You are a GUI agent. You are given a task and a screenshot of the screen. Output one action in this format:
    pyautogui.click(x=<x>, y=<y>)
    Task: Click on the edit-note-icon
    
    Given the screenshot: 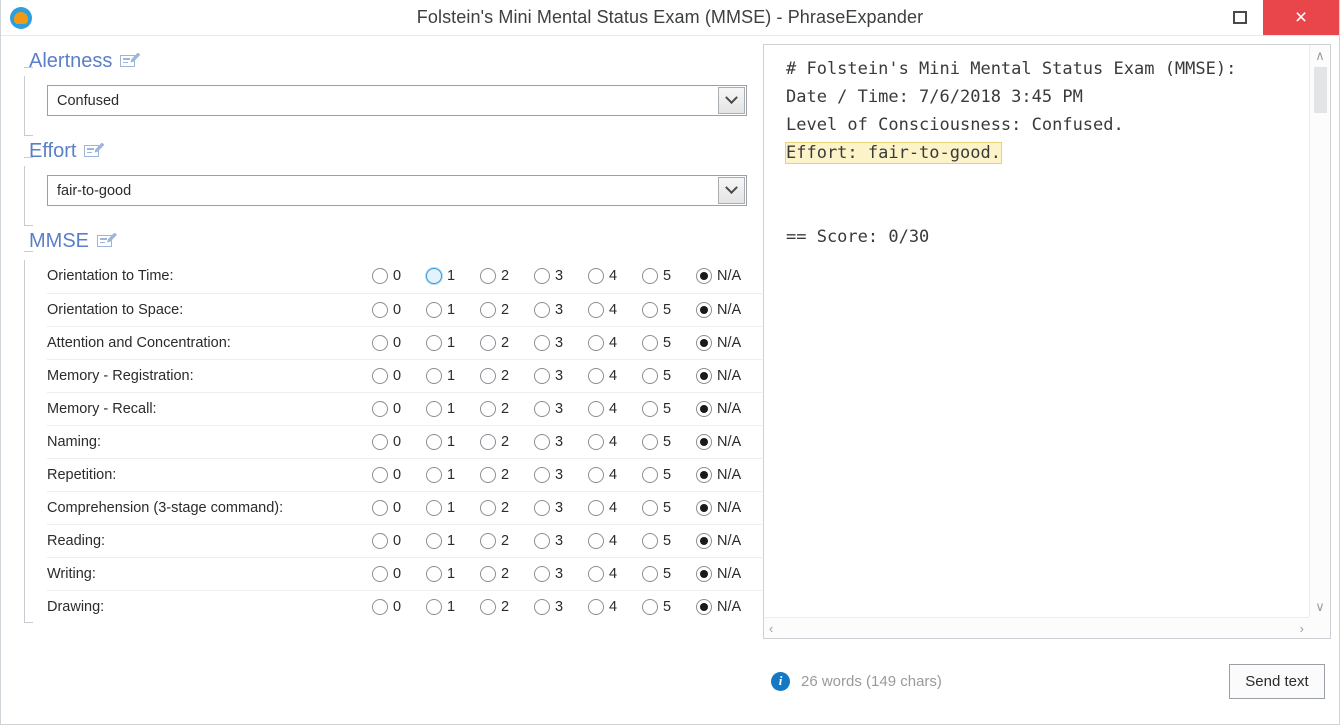 What is the action you would take?
    pyautogui.click(x=94, y=150)
    